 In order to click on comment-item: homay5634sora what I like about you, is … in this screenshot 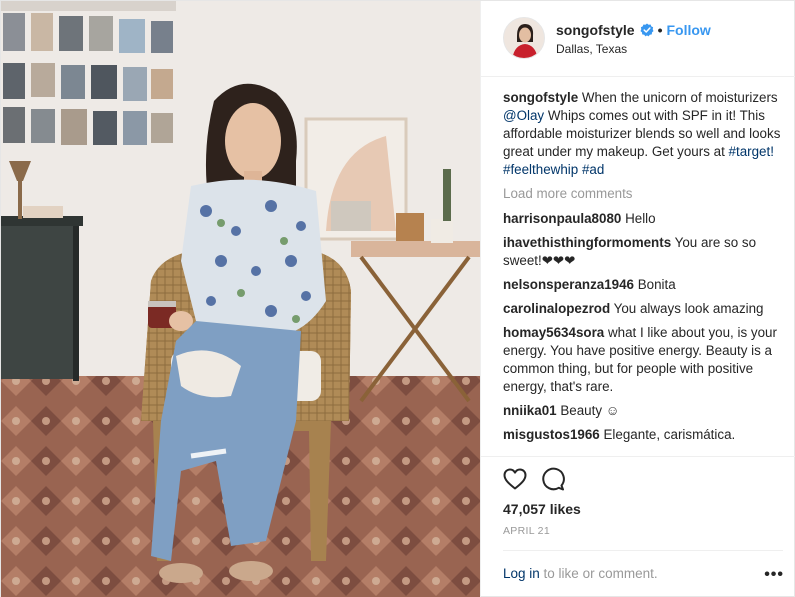, I will do `click(643, 360)`.